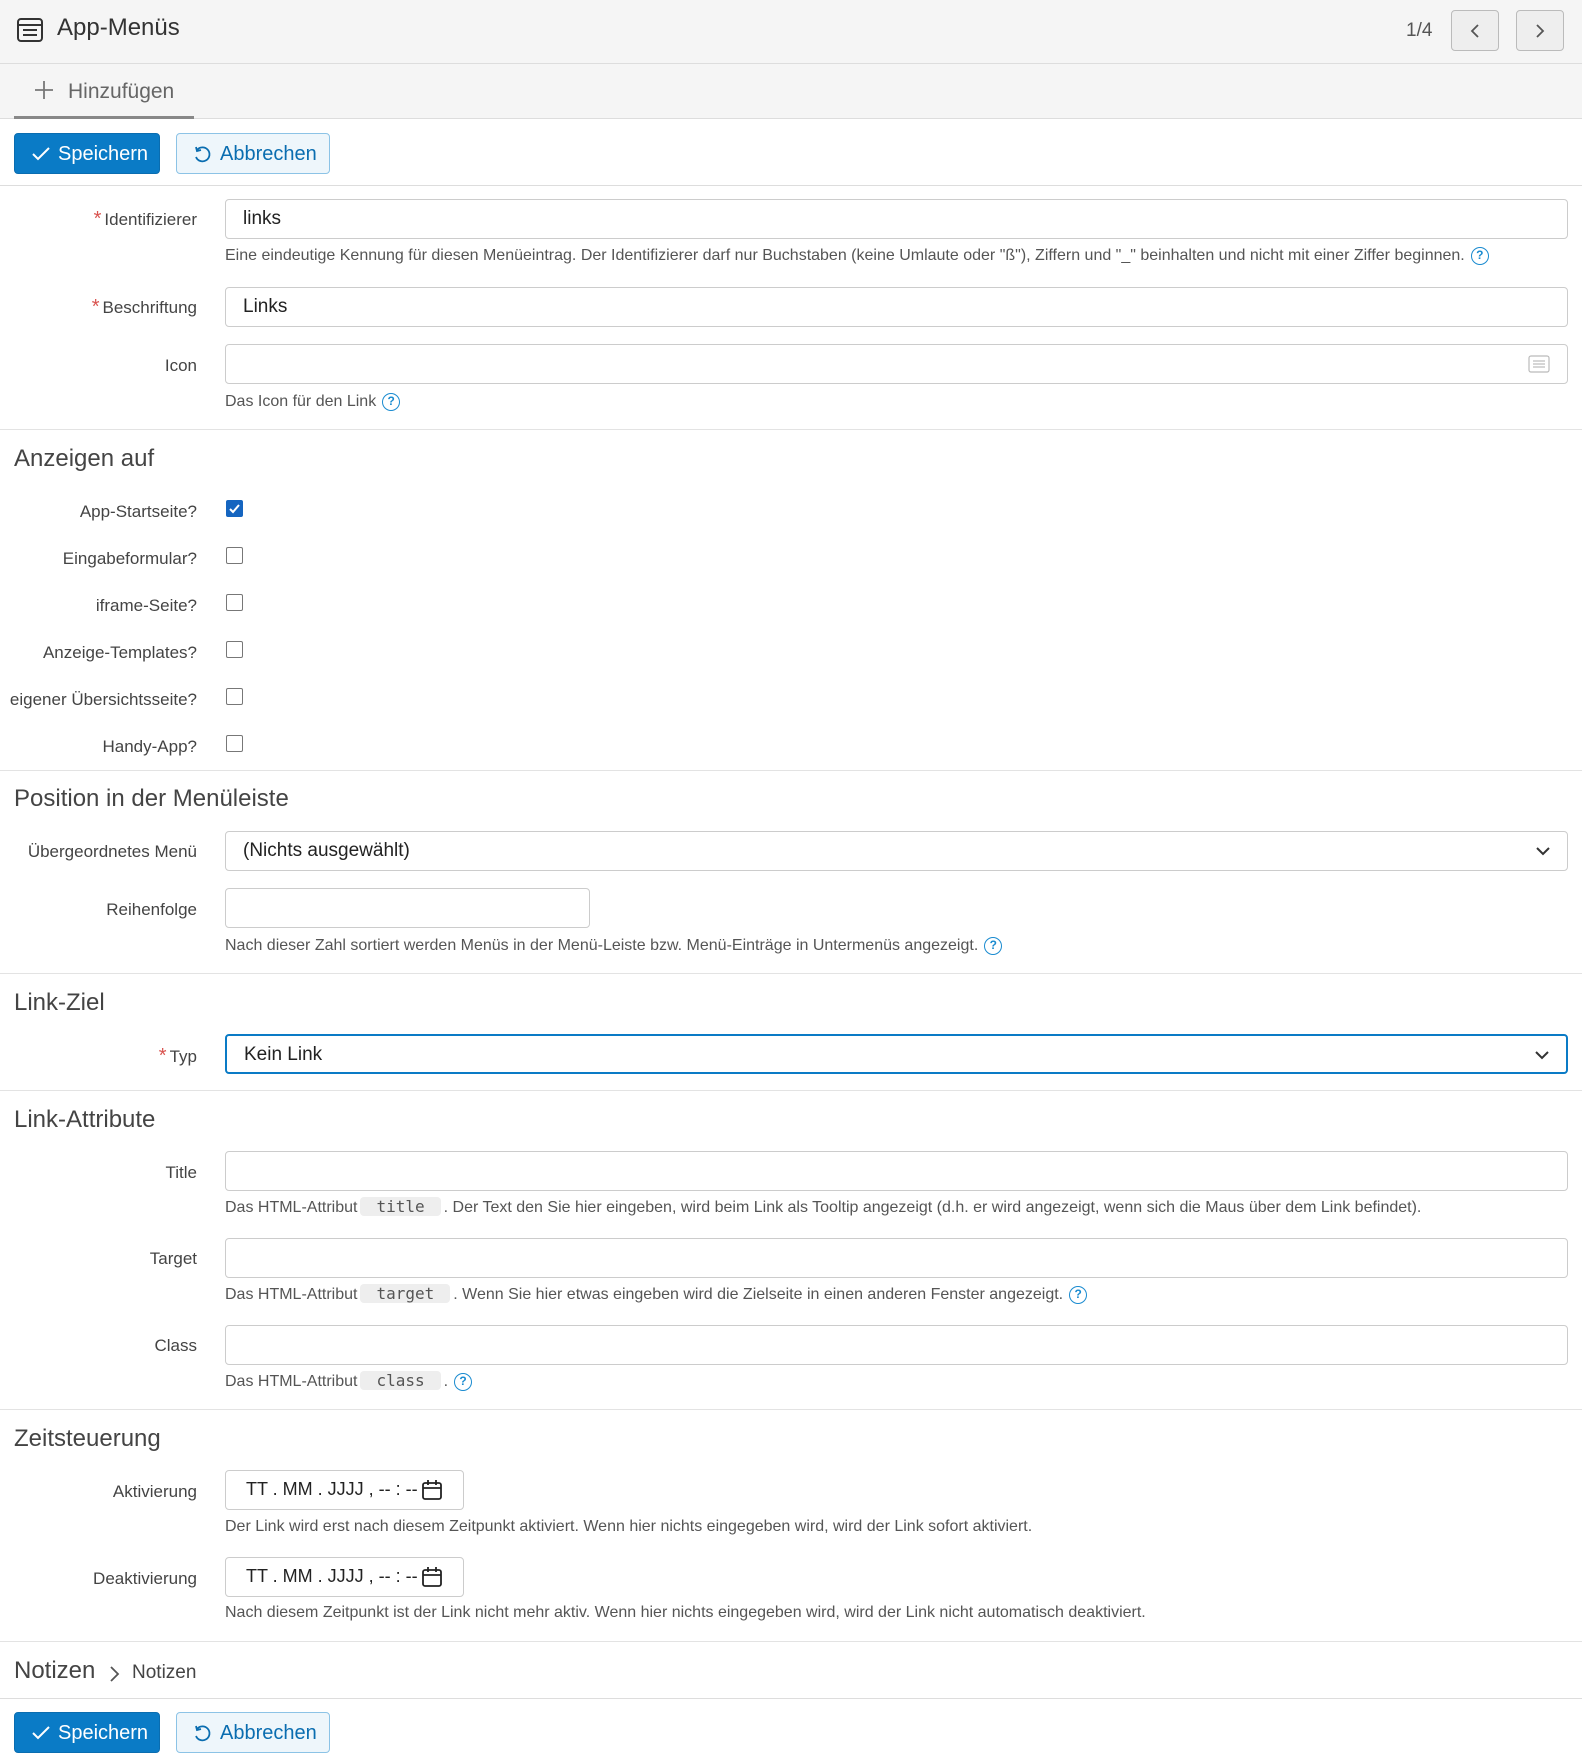  Describe the element at coordinates (400, 1380) in the screenshot. I see `code-class: class` at that location.